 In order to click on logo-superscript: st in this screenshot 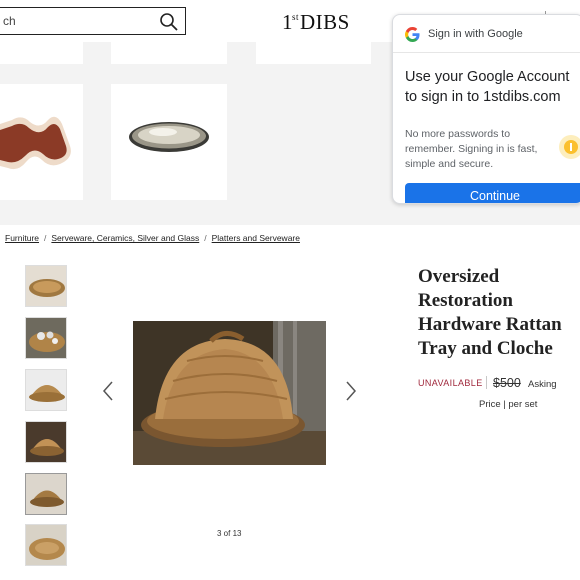, I will do `click(296, 17)`.